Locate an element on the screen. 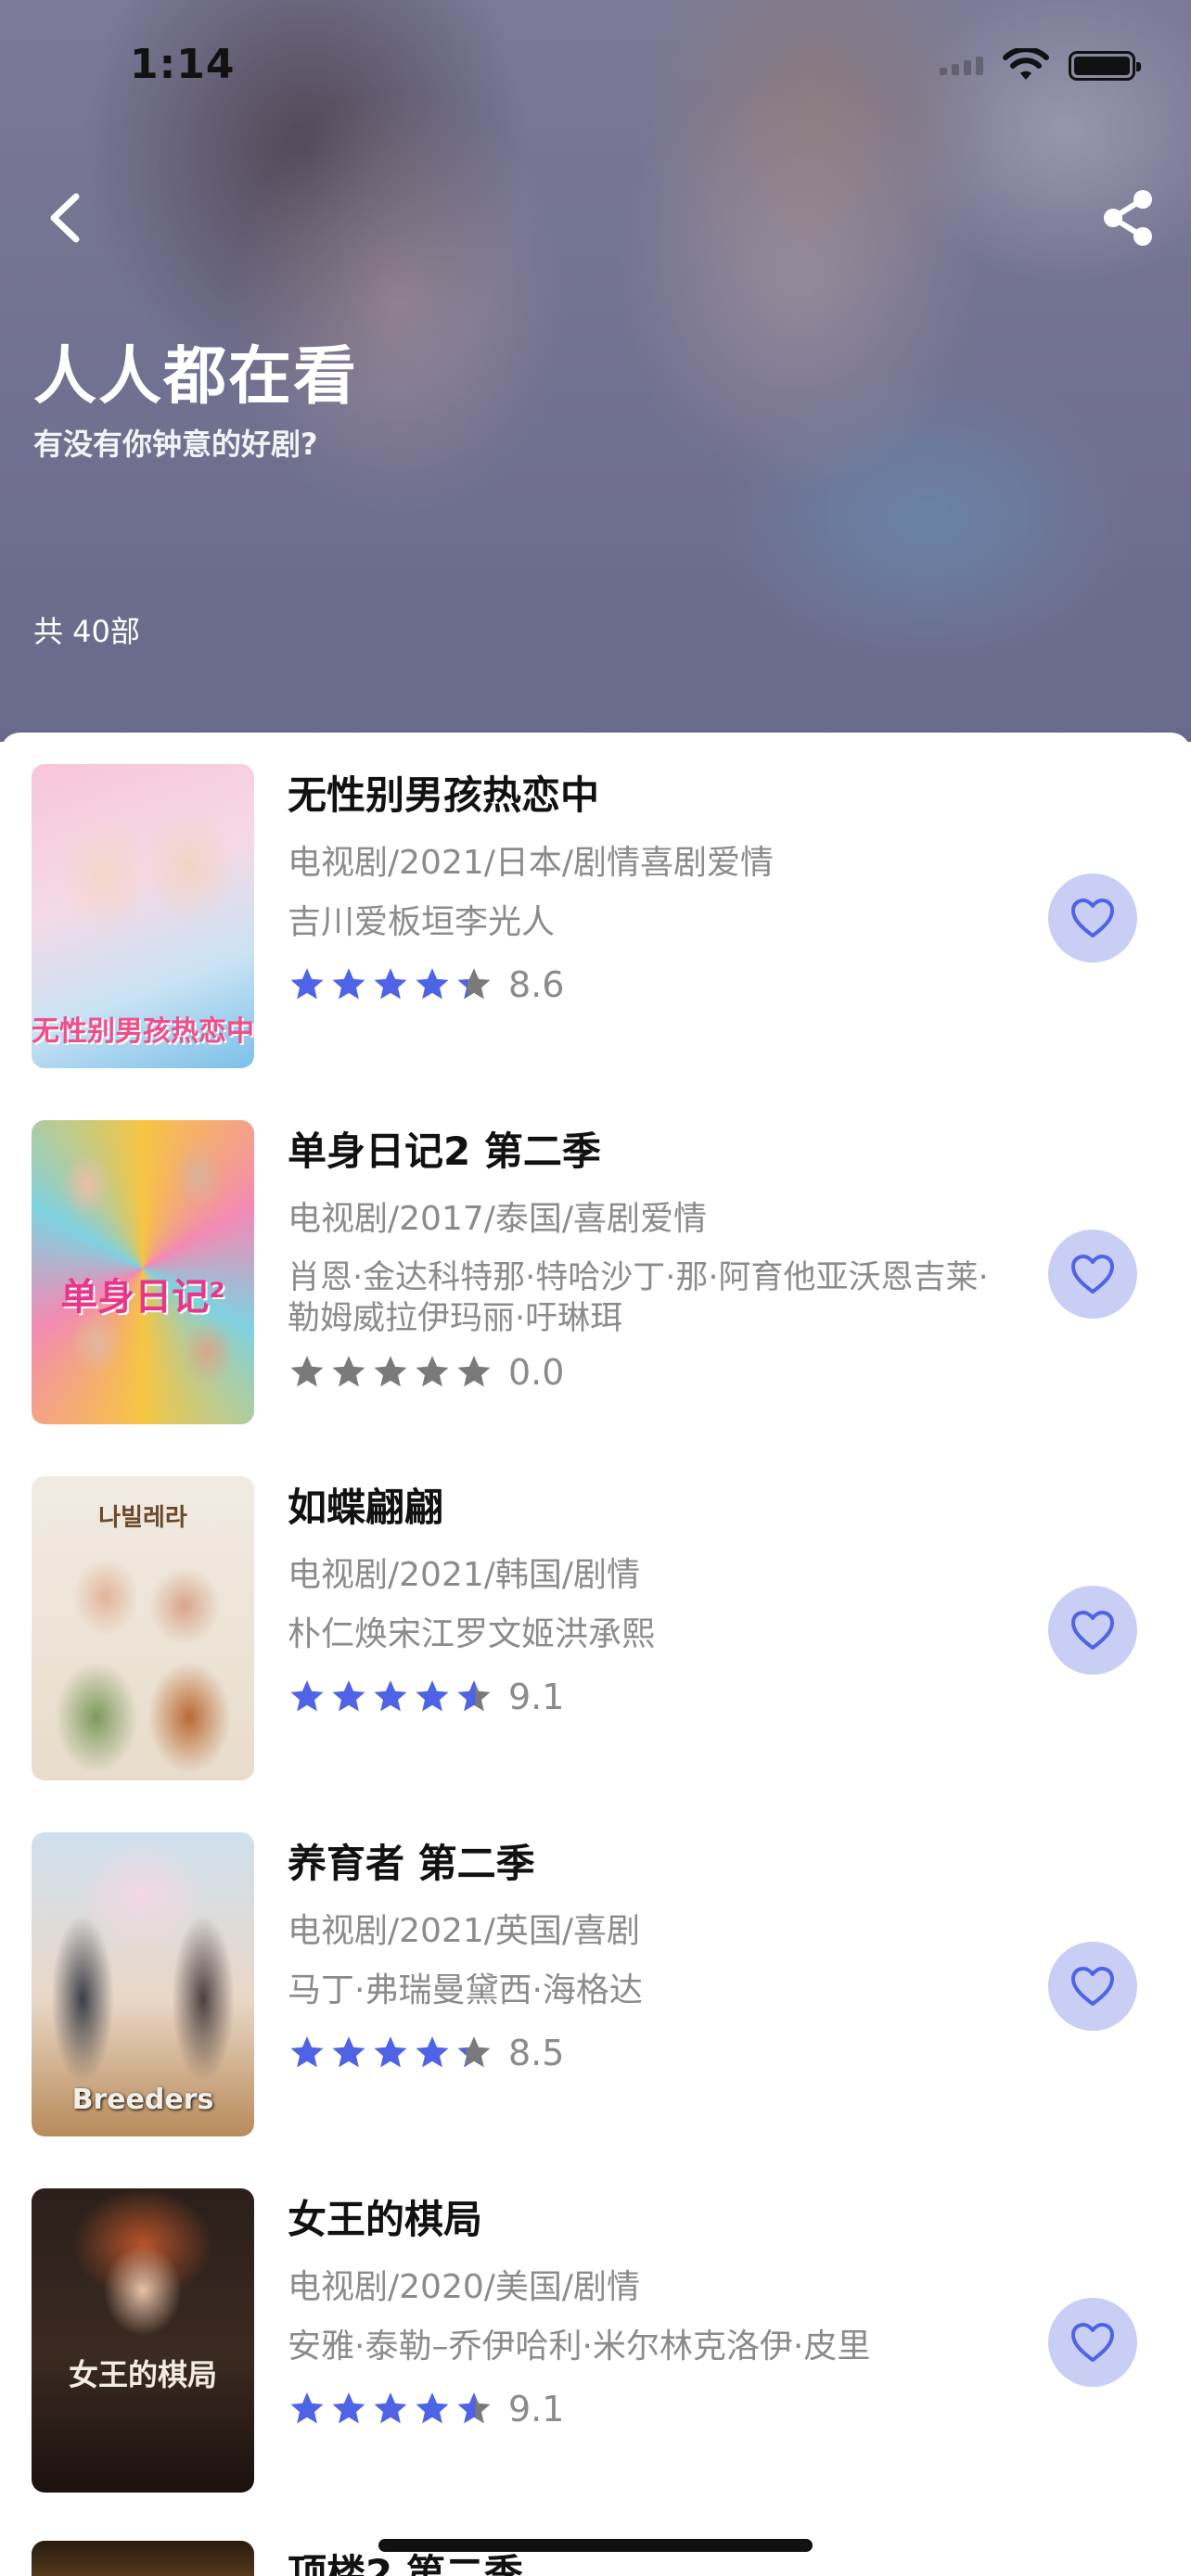 The height and width of the screenshot is (2576, 1191). status-icons is located at coordinates (1040, 66).